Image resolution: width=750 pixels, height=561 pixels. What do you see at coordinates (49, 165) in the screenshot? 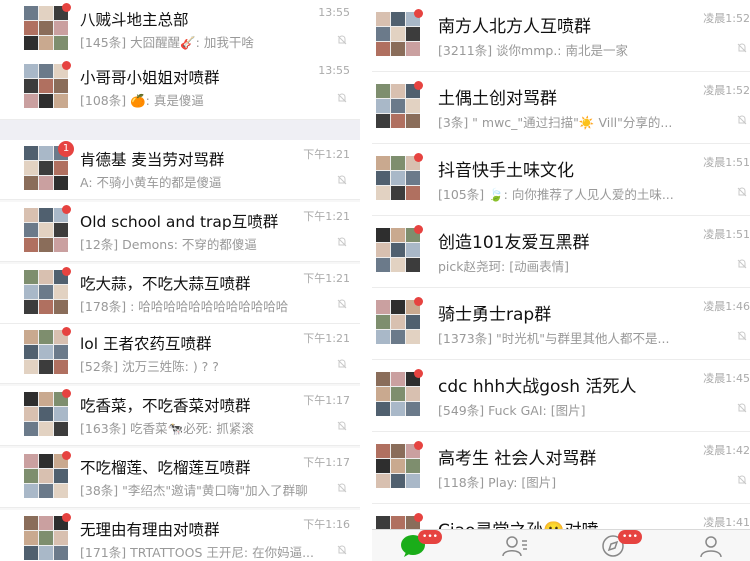
I see `group-avatar: 1` at bounding box center [49, 165].